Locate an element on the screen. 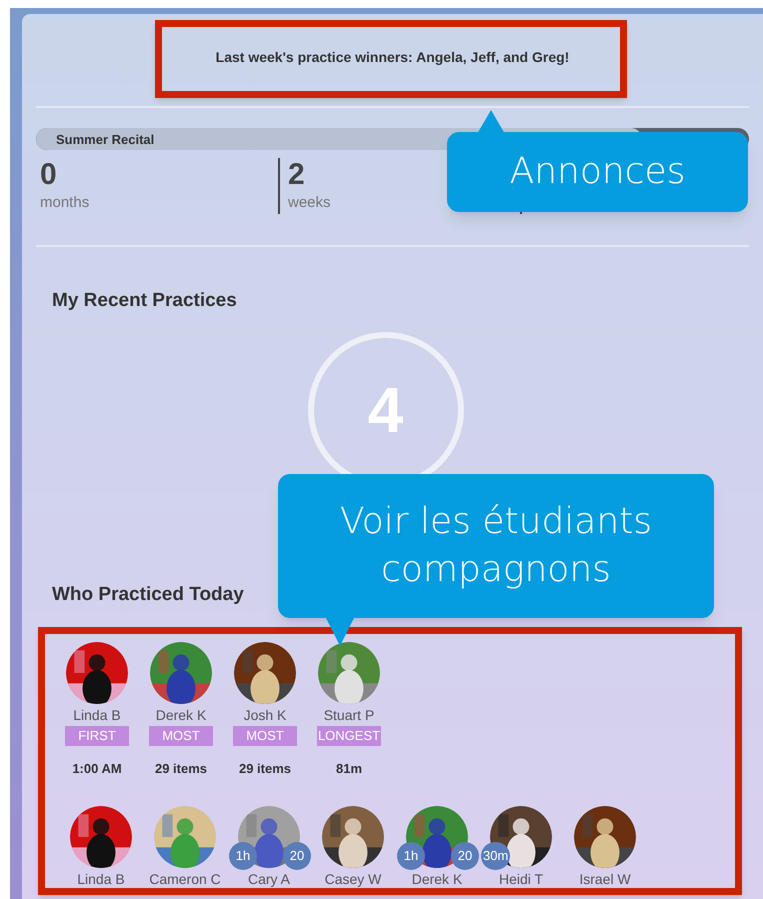 The height and width of the screenshot is (899, 763). award-tag: LONGEST is located at coordinates (349, 736).